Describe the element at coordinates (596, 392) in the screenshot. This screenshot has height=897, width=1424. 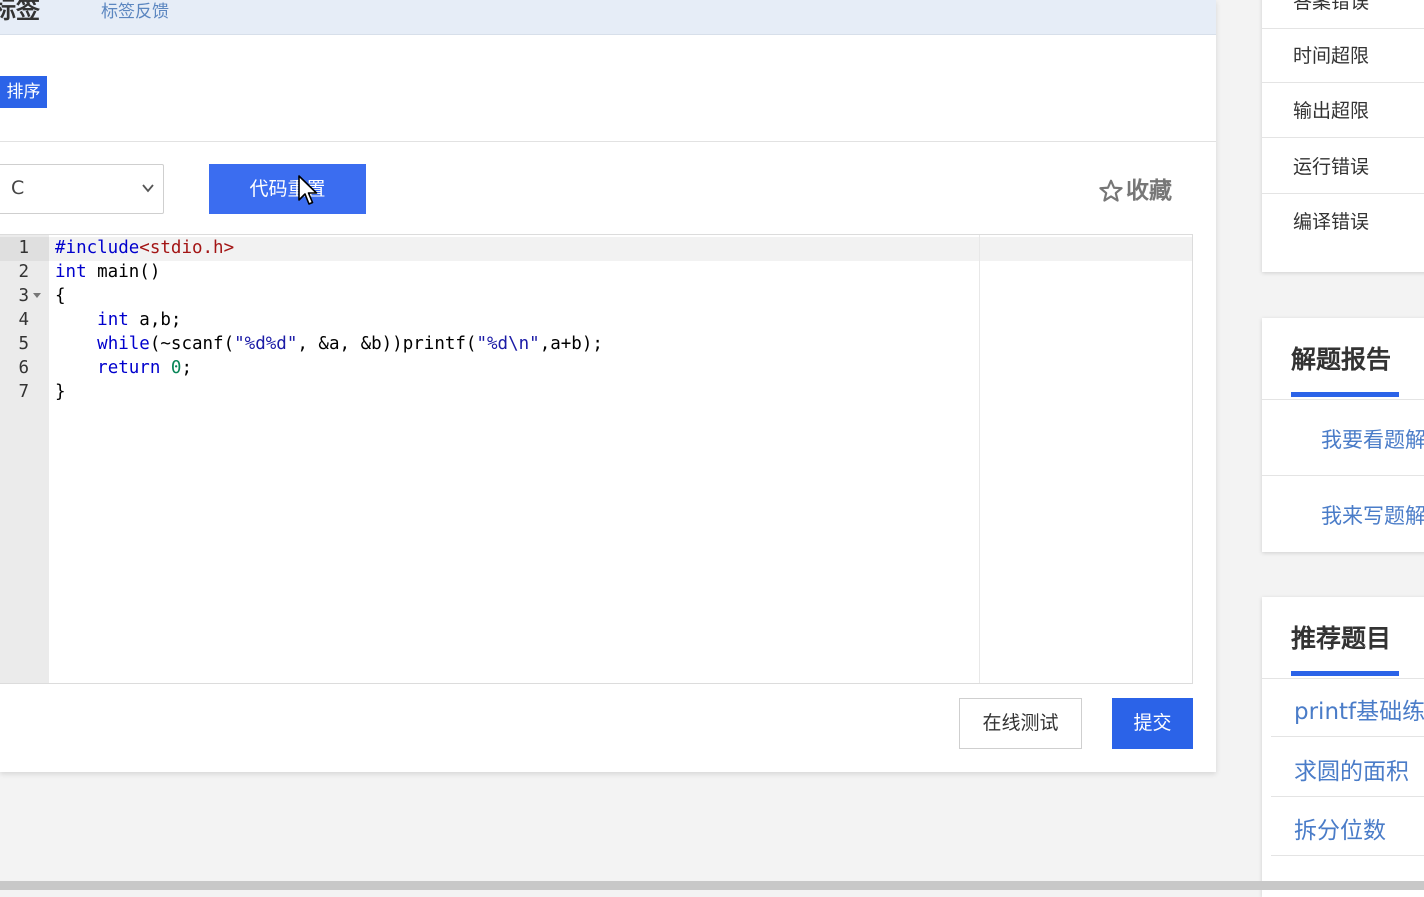
I see `code-line: 7 }` at that location.